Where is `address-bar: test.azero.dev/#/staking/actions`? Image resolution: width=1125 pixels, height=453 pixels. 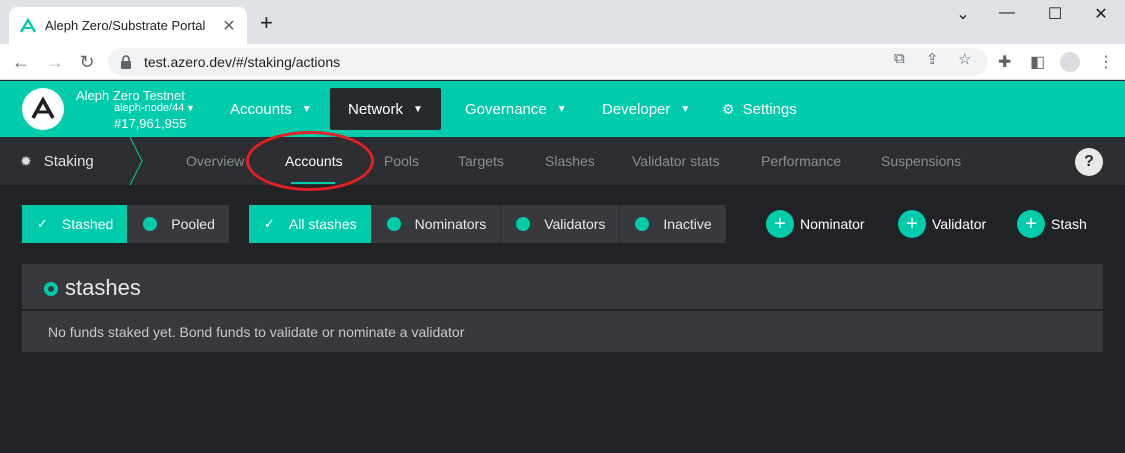 address-bar: test.azero.dev/#/staking/actions is located at coordinates (548, 62).